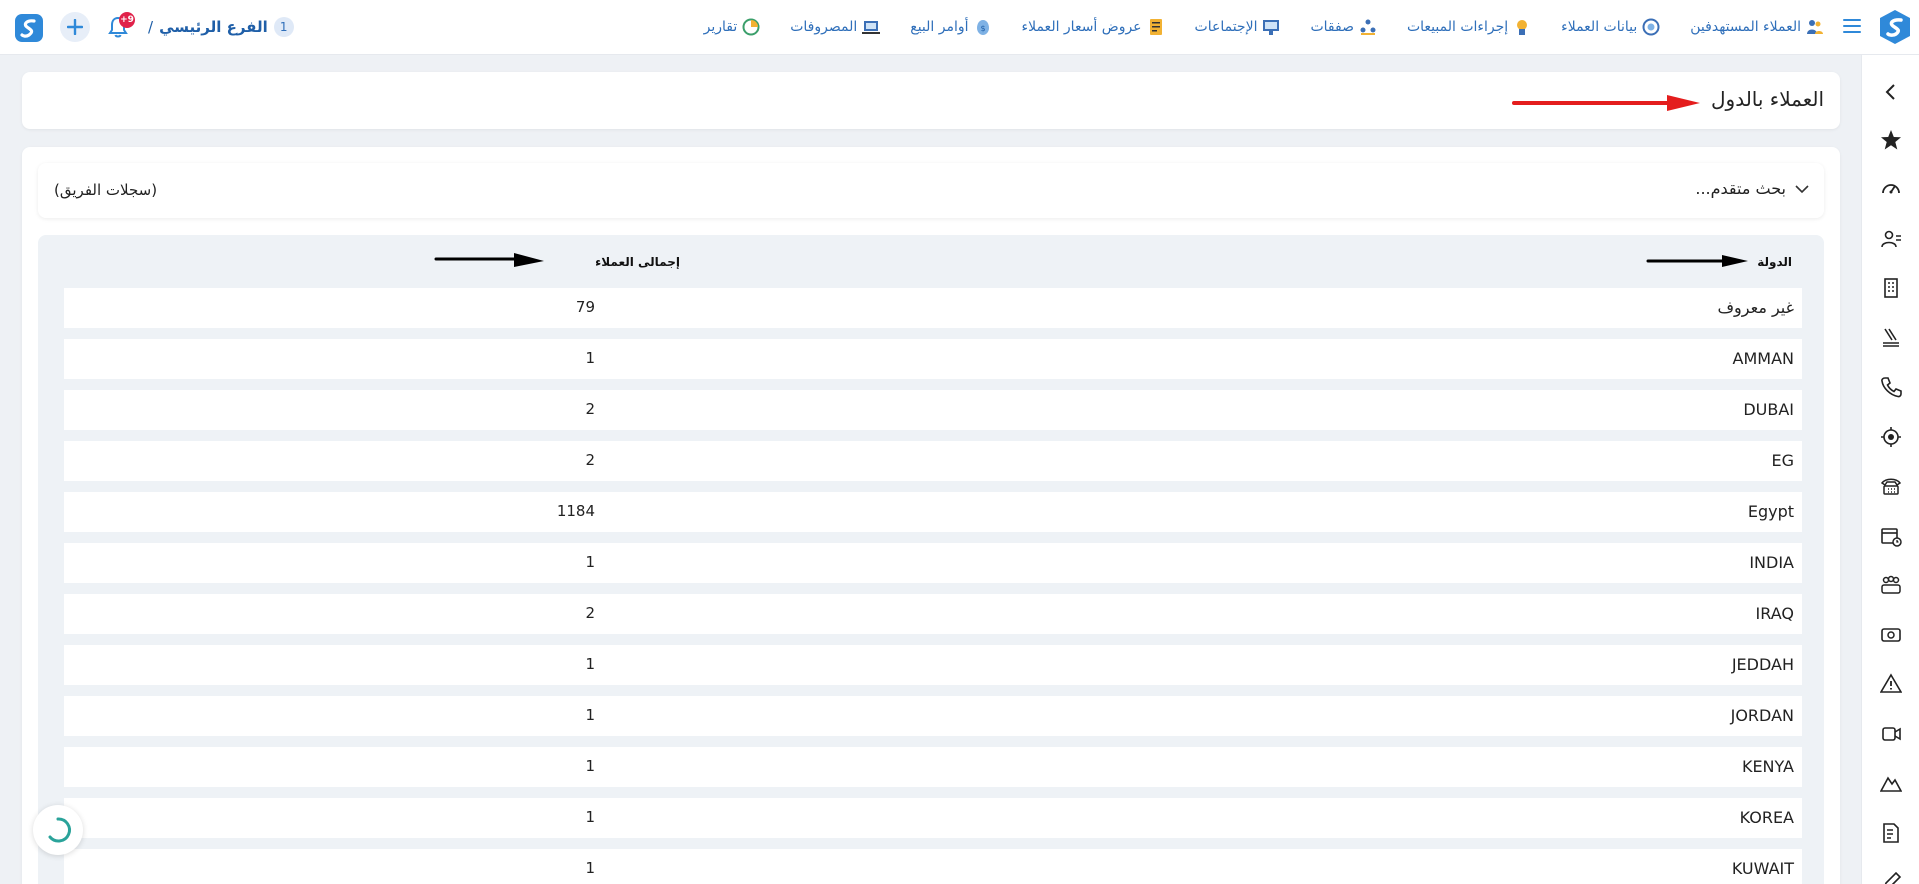  Describe the element at coordinates (1891, 585) in the screenshot. I see `team-icon` at that location.